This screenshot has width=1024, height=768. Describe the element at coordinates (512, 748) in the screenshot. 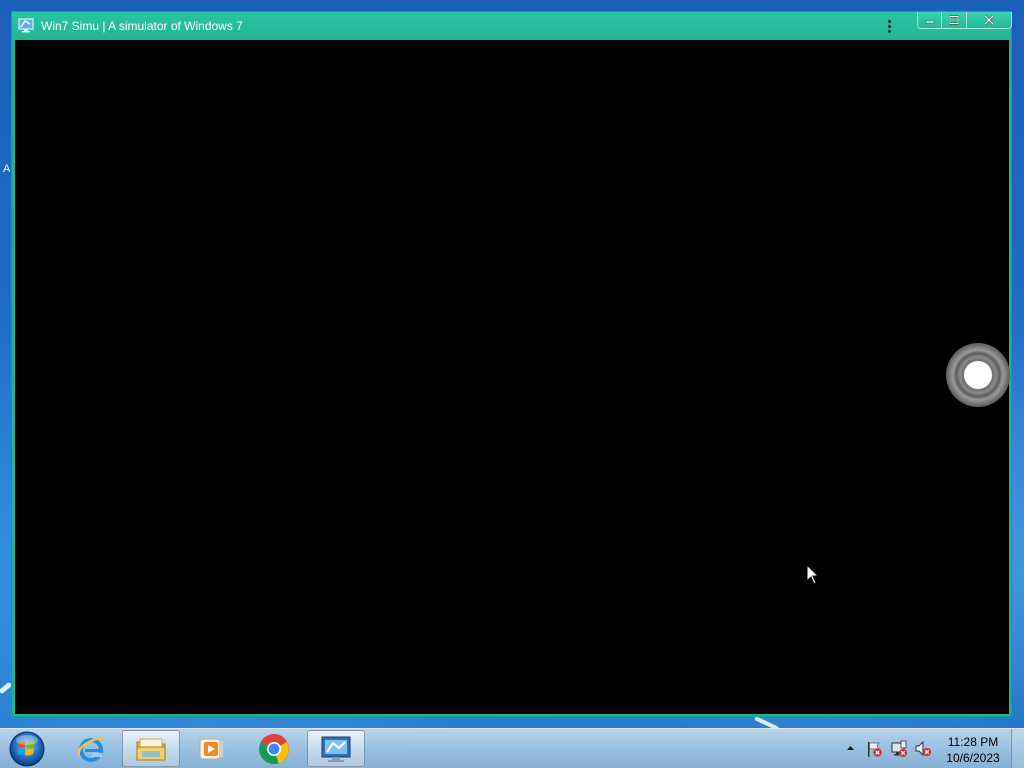

I see `taskbar: 11:28 PM 10/6/2023` at that location.